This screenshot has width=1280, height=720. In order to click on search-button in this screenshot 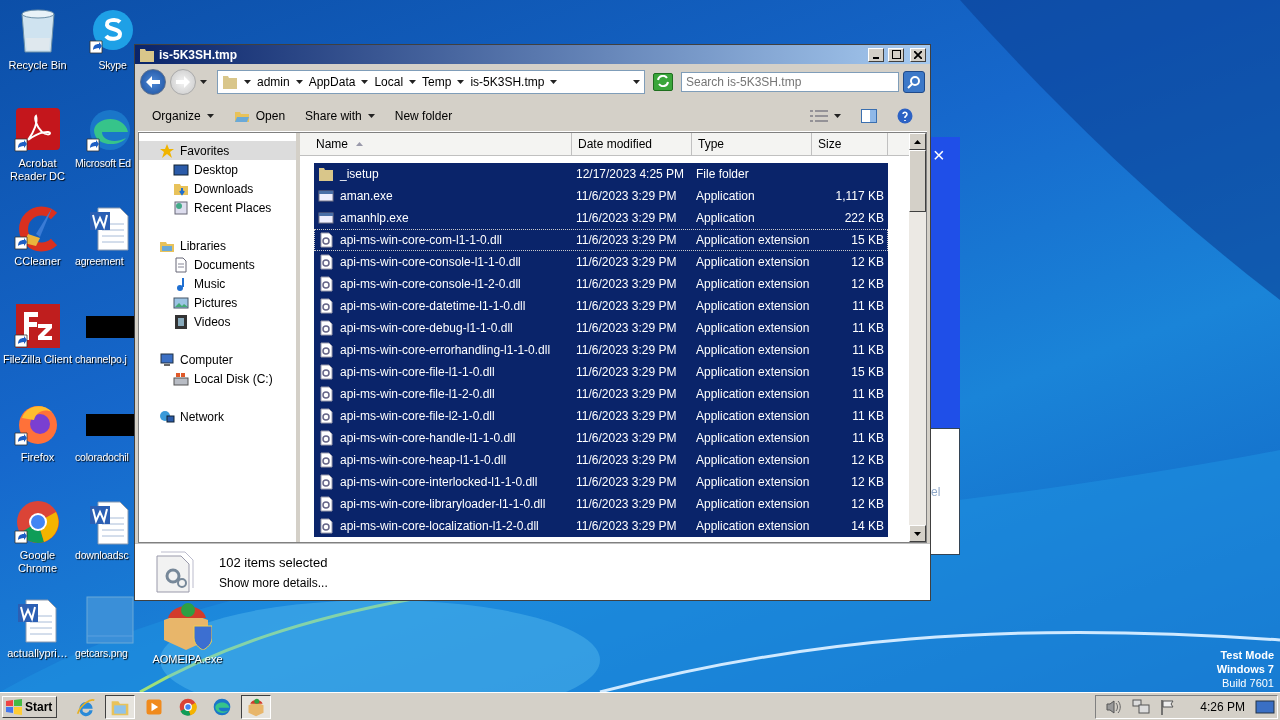, I will do `click(914, 82)`.